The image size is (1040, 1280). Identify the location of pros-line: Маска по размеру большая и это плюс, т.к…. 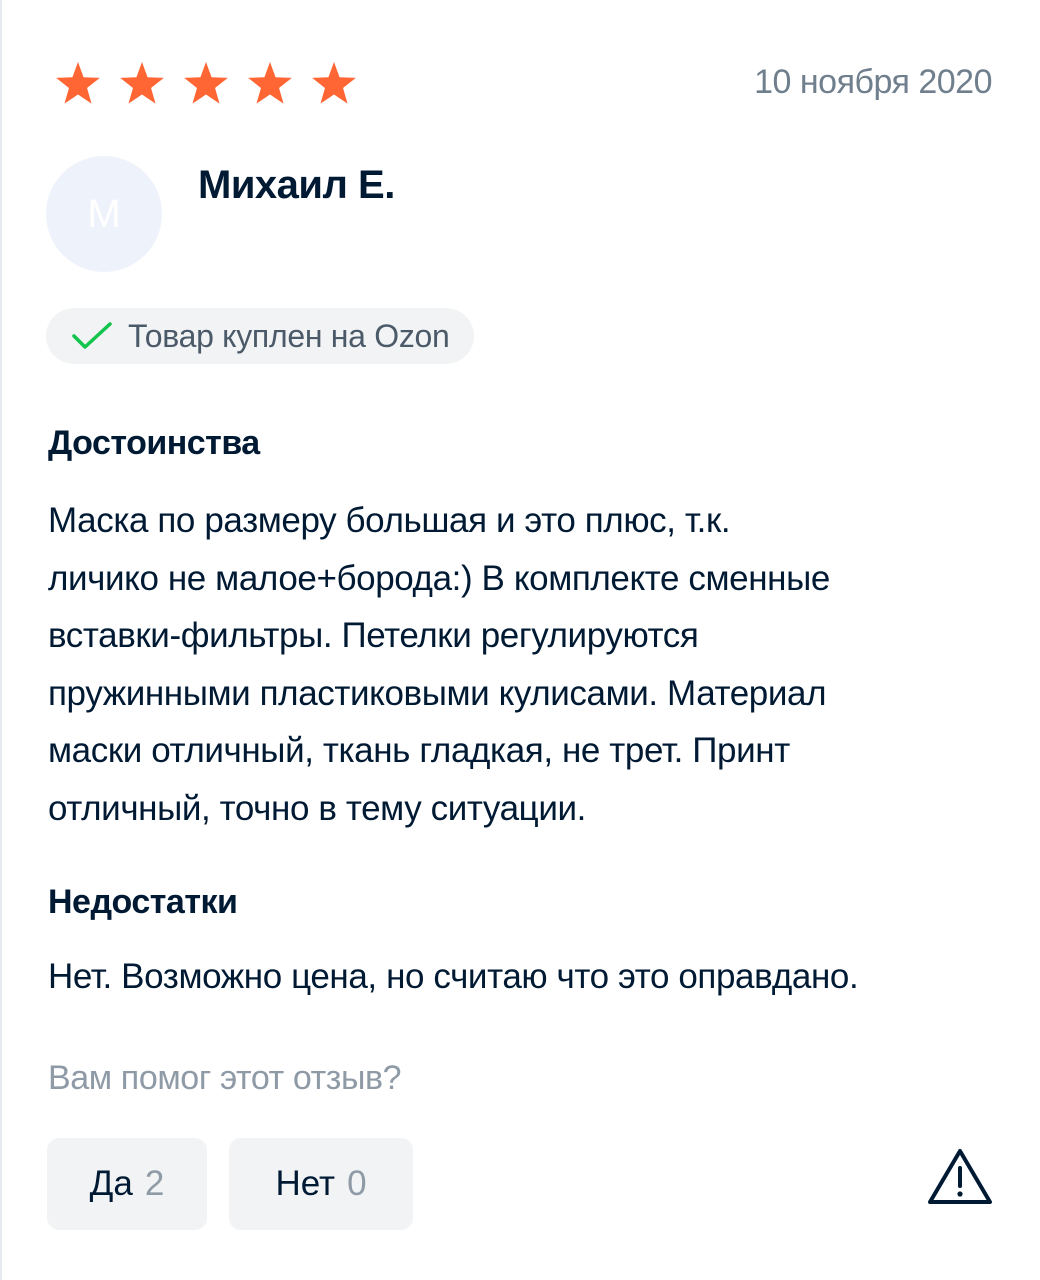
(389, 520).